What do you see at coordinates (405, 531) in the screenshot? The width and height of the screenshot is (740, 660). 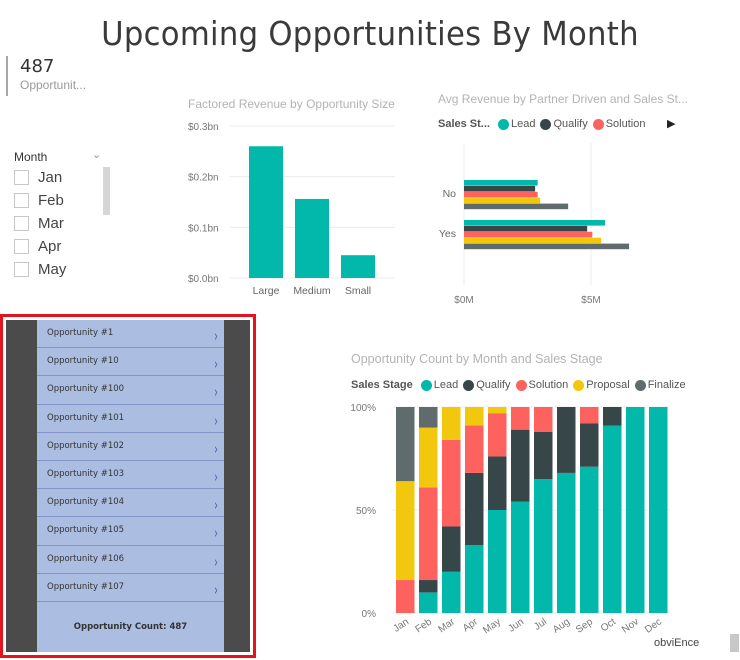 I see `segment-jan-proposal` at bounding box center [405, 531].